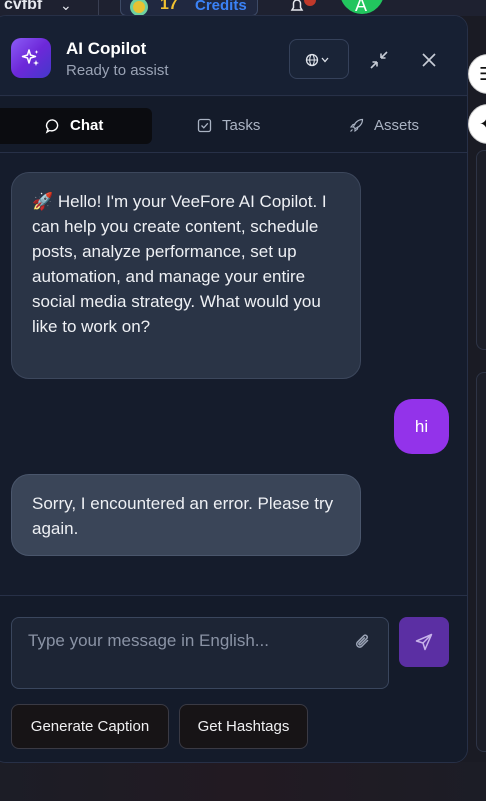 This screenshot has height=801, width=486. I want to click on paperclip-icon, so click(363, 642).